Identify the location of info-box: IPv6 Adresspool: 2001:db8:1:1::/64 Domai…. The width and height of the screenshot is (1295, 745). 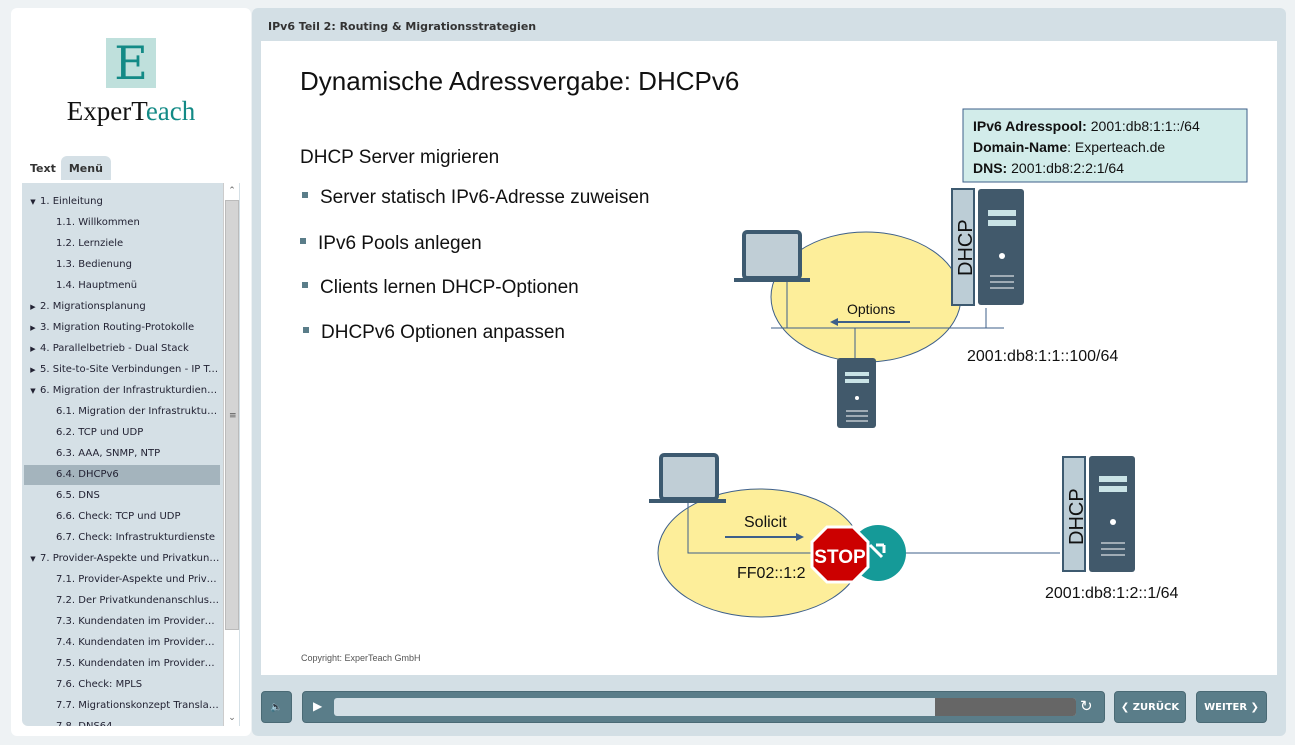
(1105, 145).